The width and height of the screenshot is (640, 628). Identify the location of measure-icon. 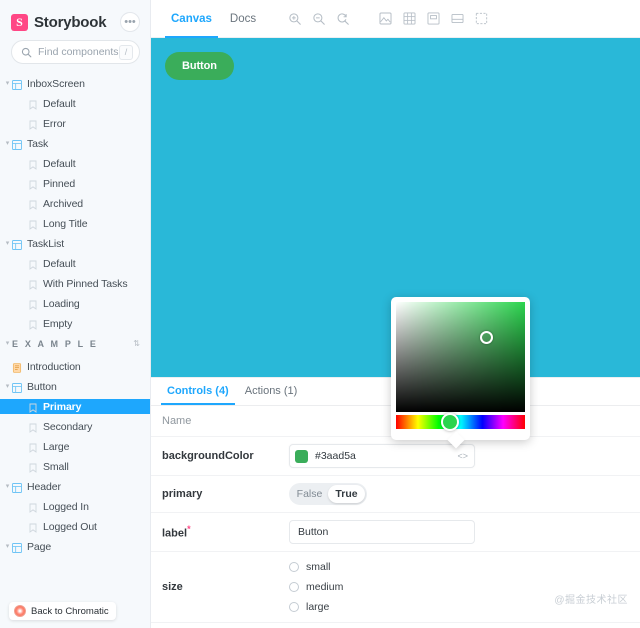
(433, 19).